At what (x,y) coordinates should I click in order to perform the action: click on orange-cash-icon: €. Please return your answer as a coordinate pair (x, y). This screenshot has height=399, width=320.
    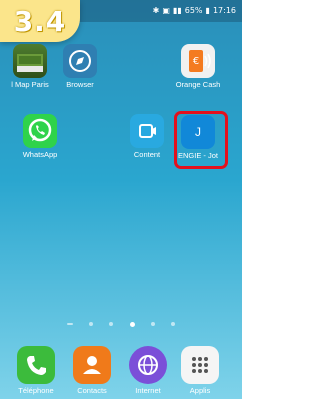
    Looking at the image, I should click on (198, 61).